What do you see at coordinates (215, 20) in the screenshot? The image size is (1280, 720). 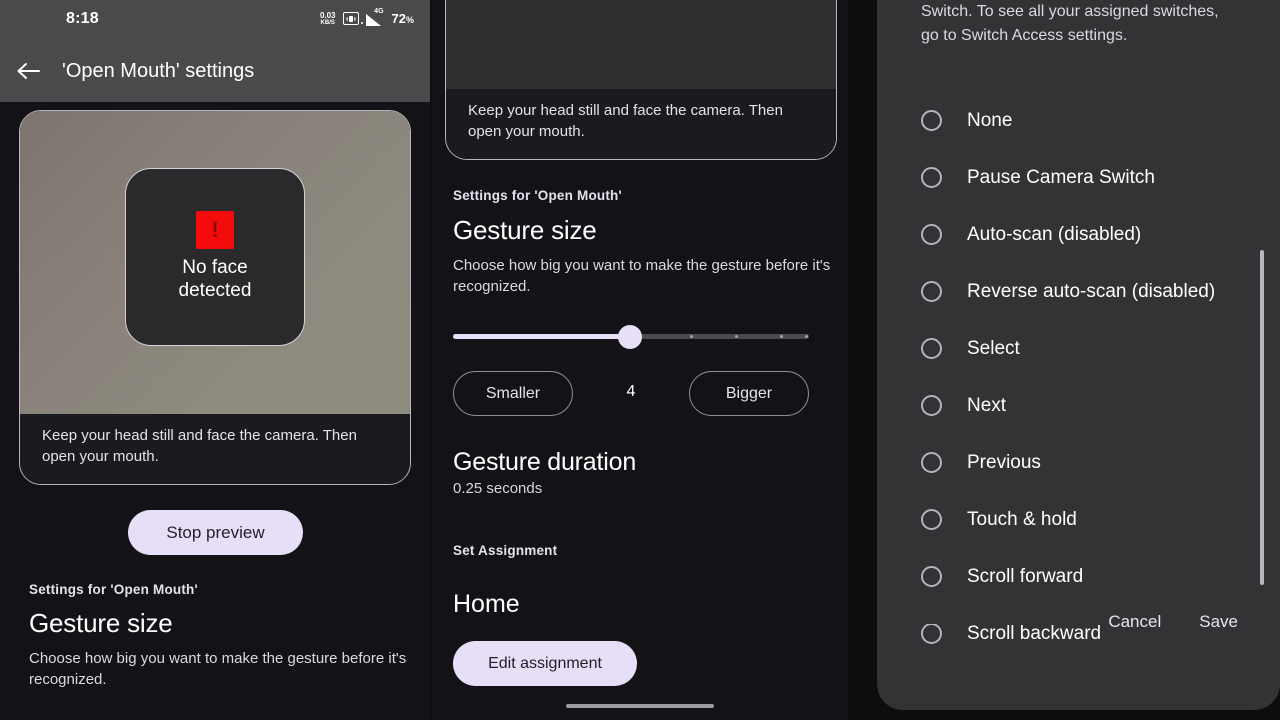 I see `status-bar: 8:18 0.03 KB/S 4G 72%` at bounding box center [215, 20].